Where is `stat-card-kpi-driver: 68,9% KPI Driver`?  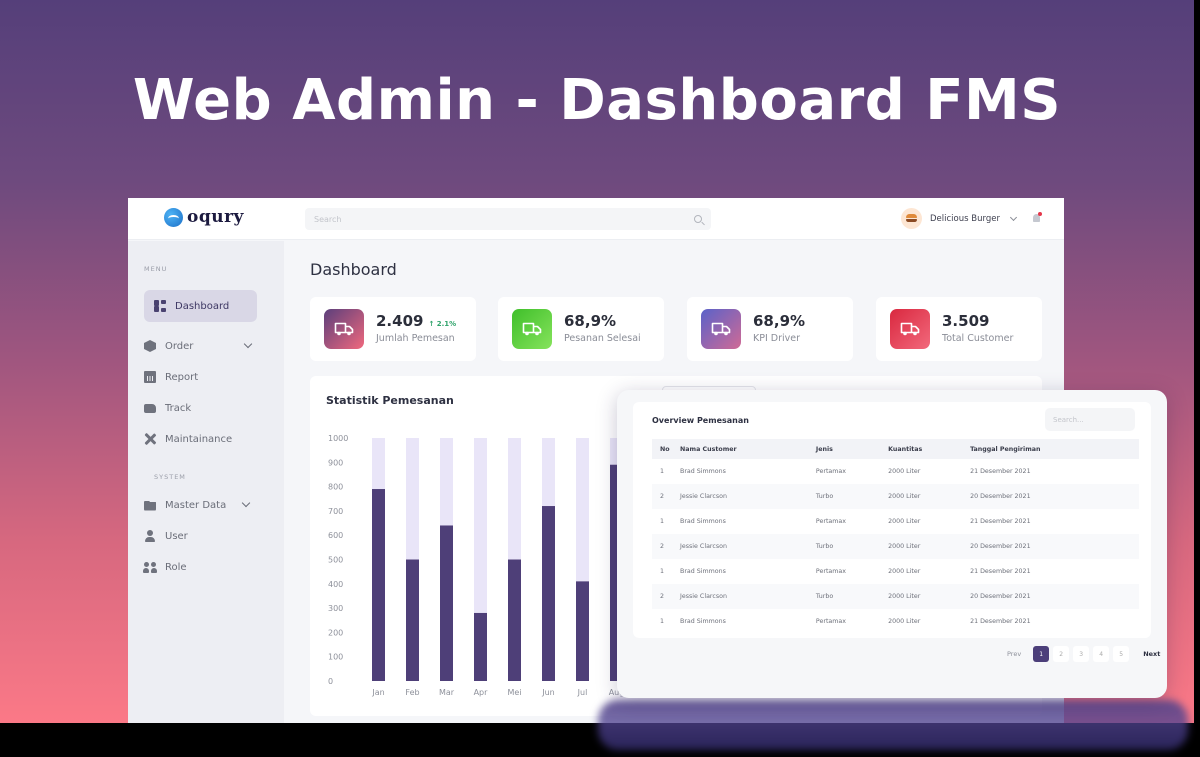
stat-card-kpi-driver: 68,9% KPI Driver is located at coordinates (770, 329).